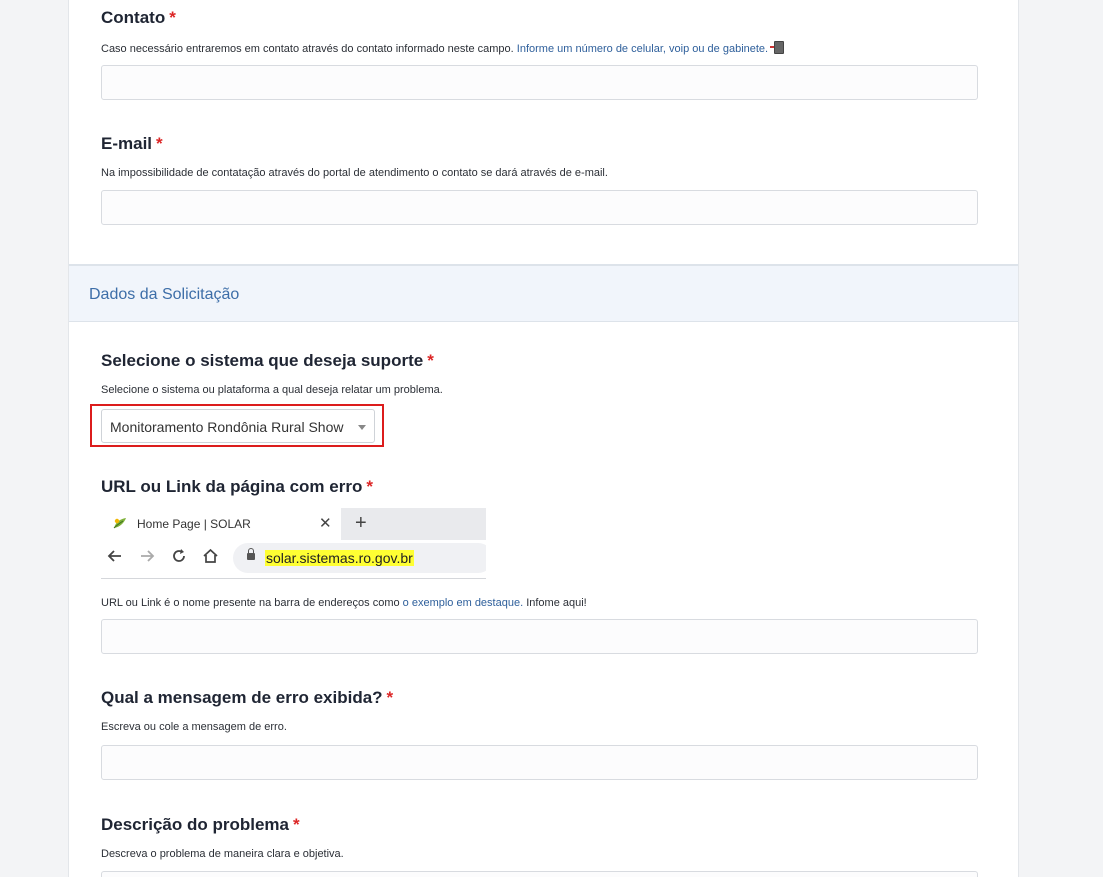  Describe the element at coordinates (539, 82) in the screenshot. I see `contact-input` at that location.